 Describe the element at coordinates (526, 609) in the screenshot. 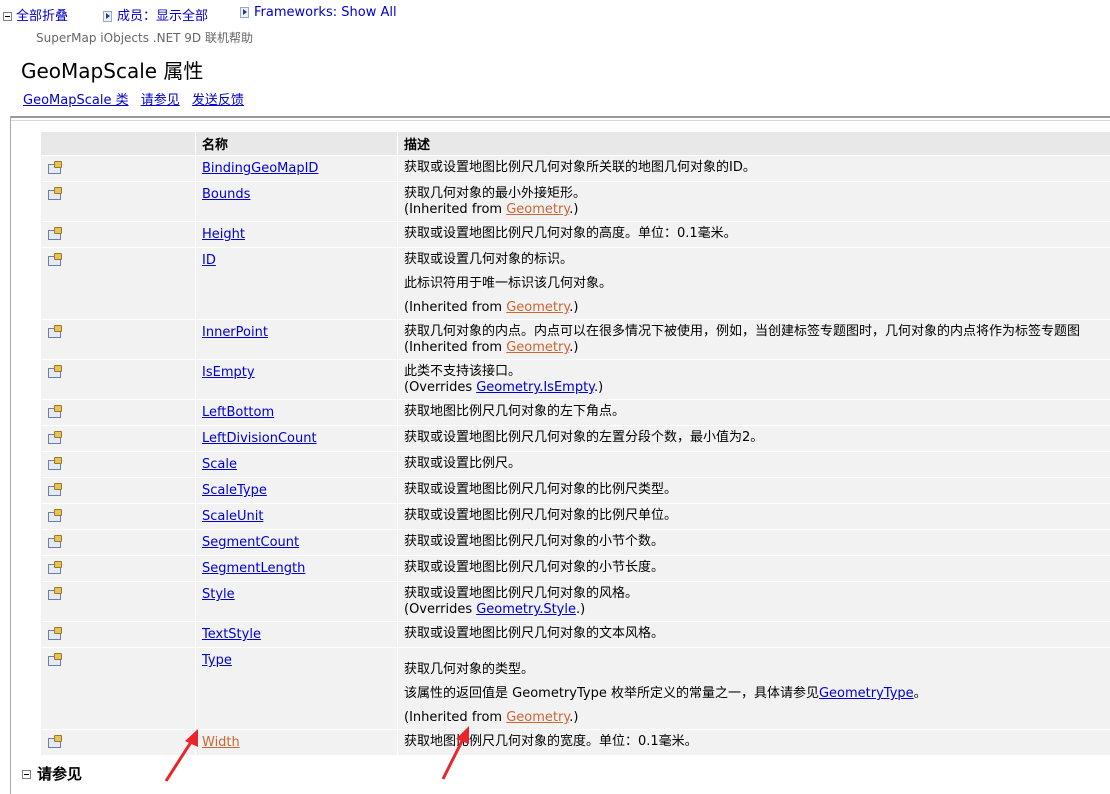

I see `base-class-link: Geometry.Style` at that location.